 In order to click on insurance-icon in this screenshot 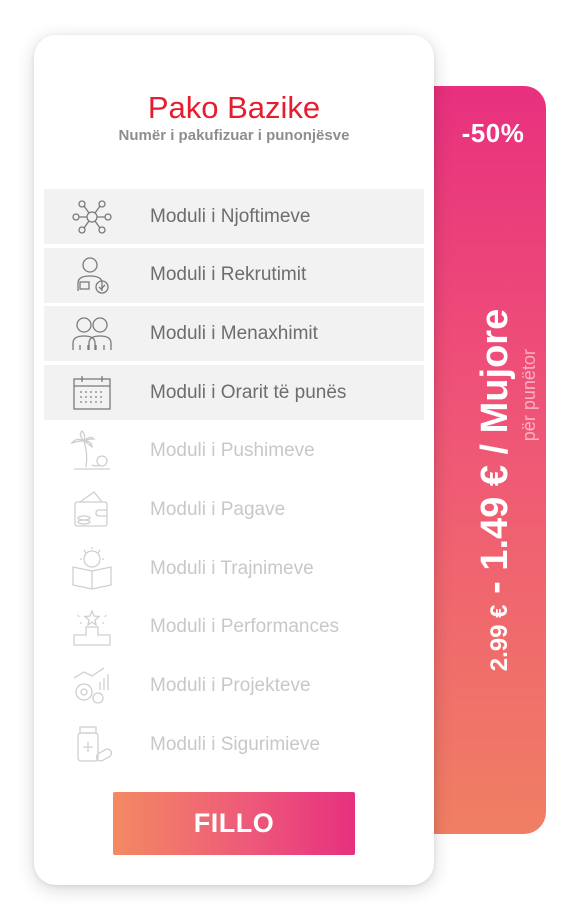, I will do `click(92, 745)`.